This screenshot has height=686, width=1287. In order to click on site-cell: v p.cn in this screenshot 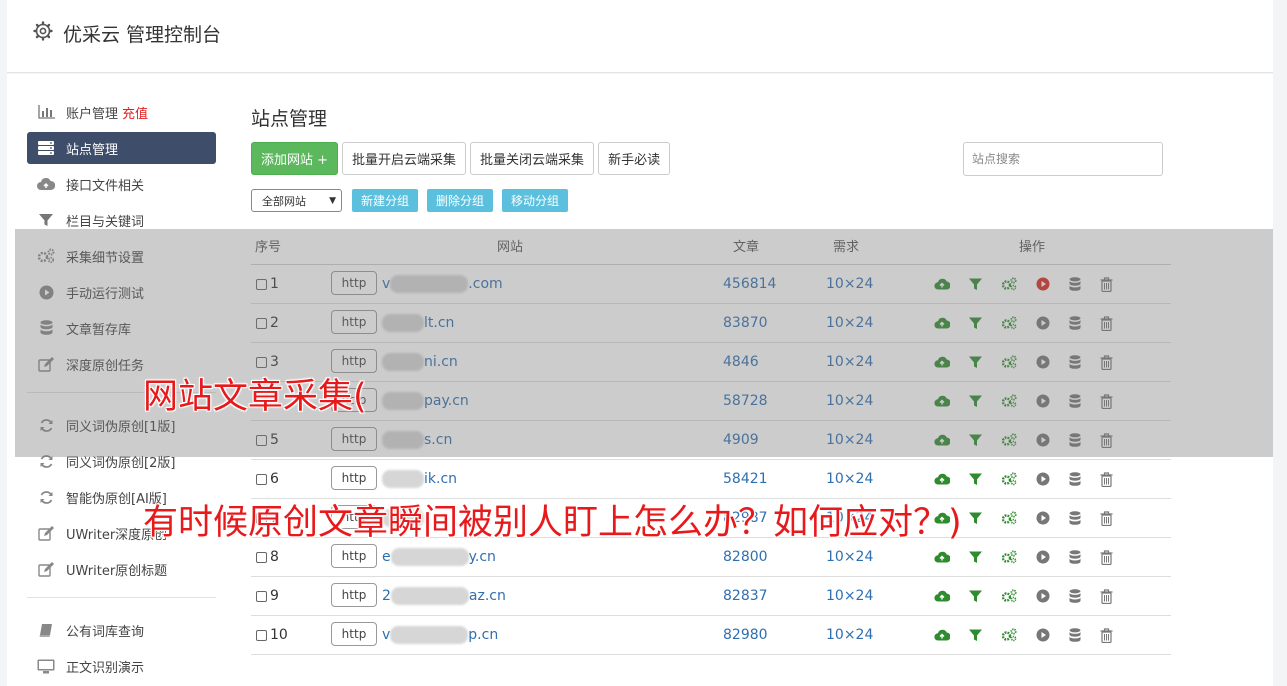, I will do `click(440, 635)`.